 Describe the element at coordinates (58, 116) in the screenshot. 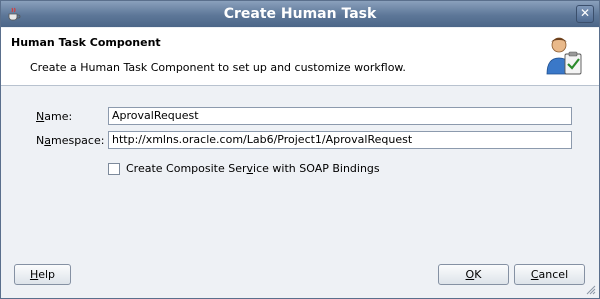

I see `name-label-text: ame:` at that location.